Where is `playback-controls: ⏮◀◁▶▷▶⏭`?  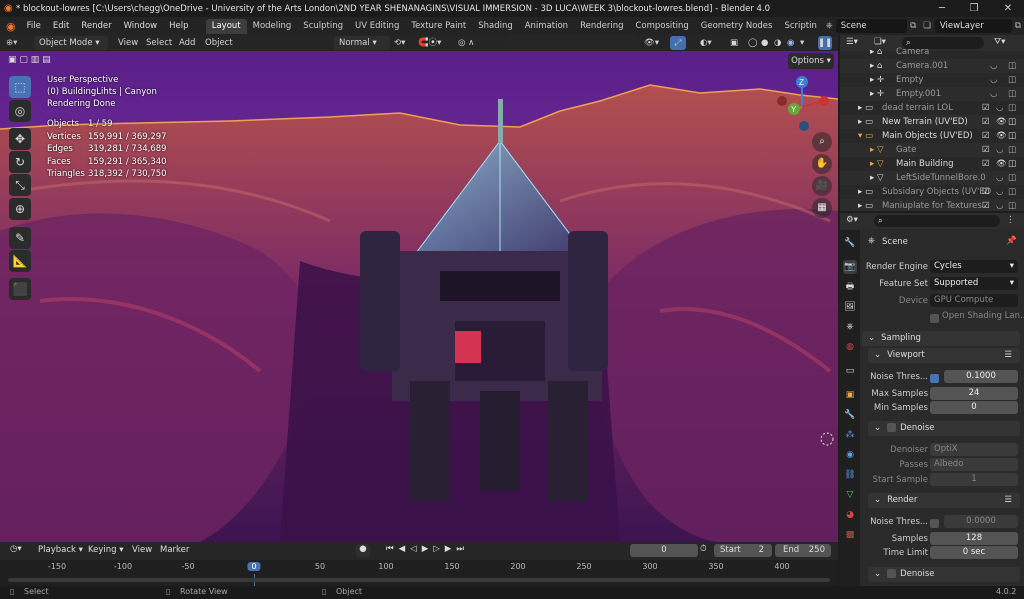 playback-controls: ⏮◀◁▶▷▶⏭ is located at coordinates (427, 549).